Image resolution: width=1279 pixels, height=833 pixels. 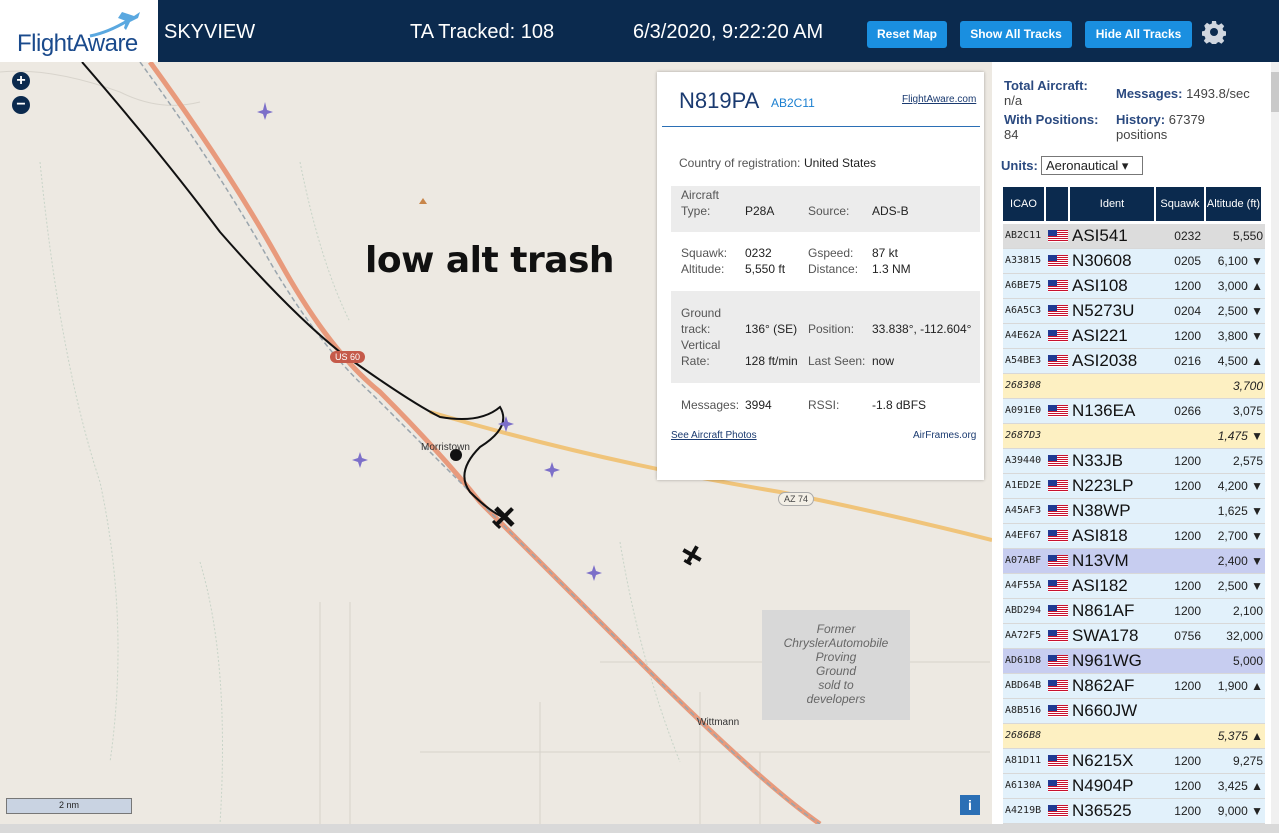 I want to click on icao-cell: A091E0, so click(x=1023, y=410).